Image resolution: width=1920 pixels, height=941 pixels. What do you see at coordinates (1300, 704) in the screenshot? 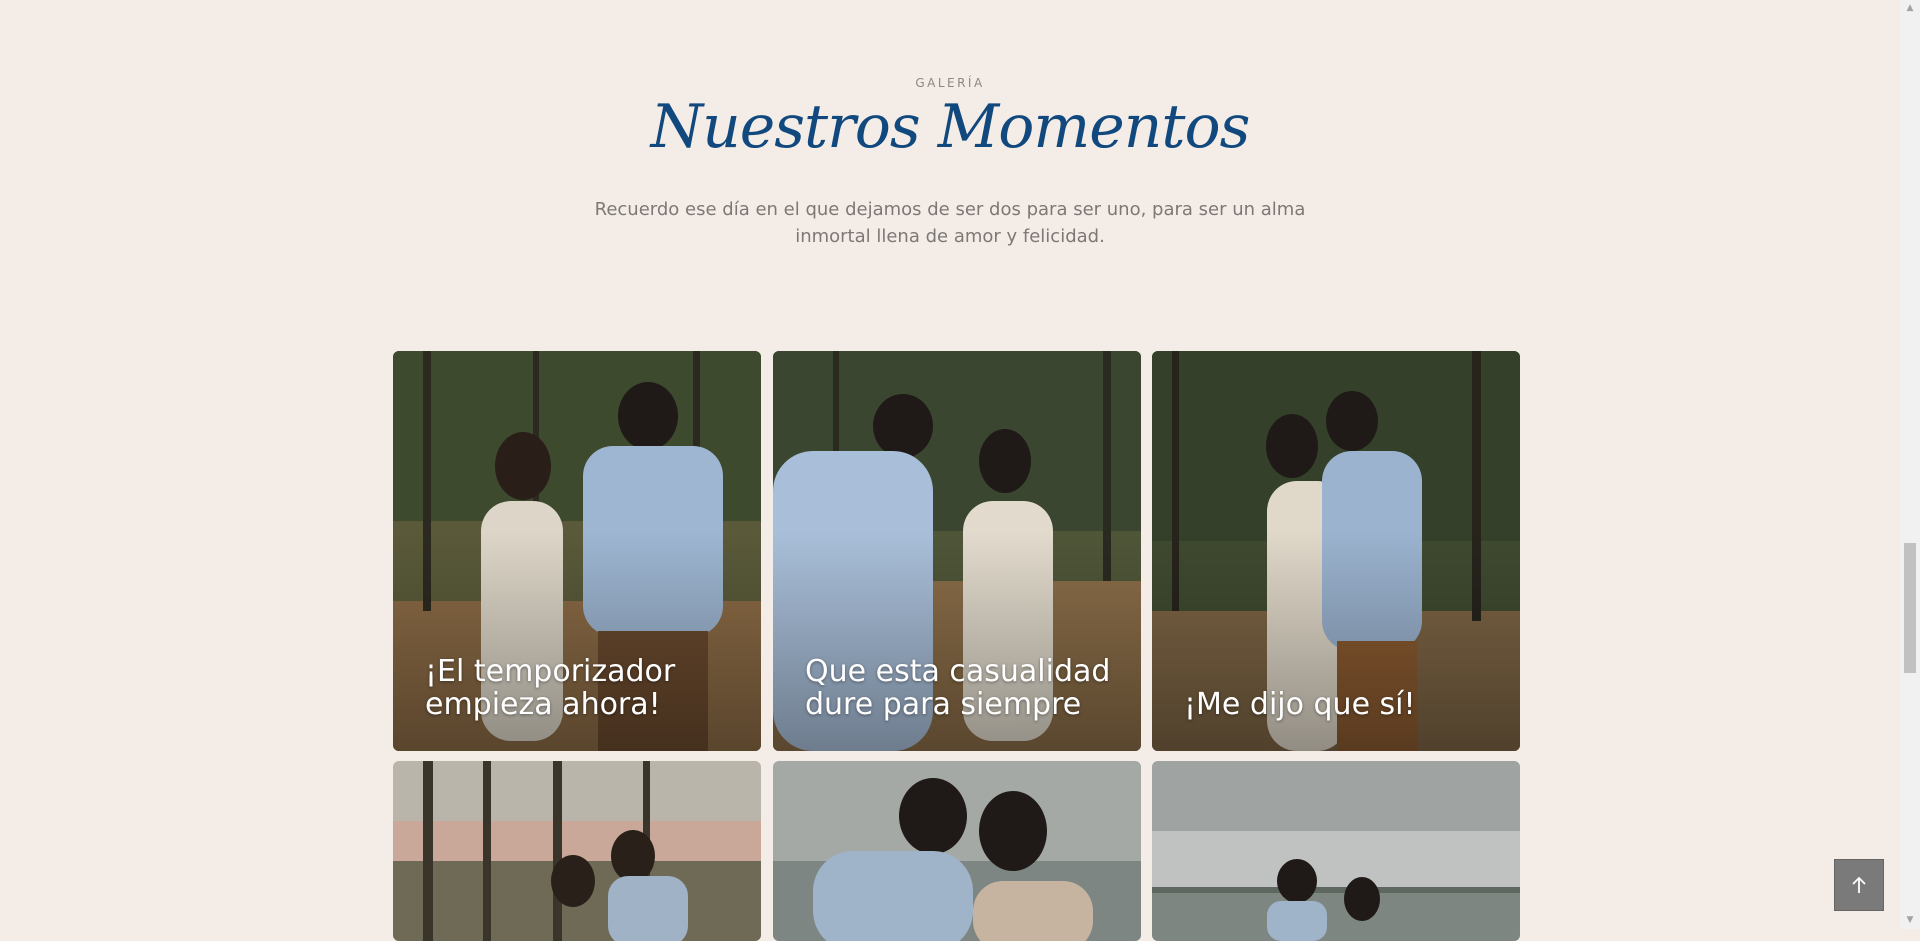
I see `card-caption: ¡Me dijo que sí!` at bounding box center [1300, 704].